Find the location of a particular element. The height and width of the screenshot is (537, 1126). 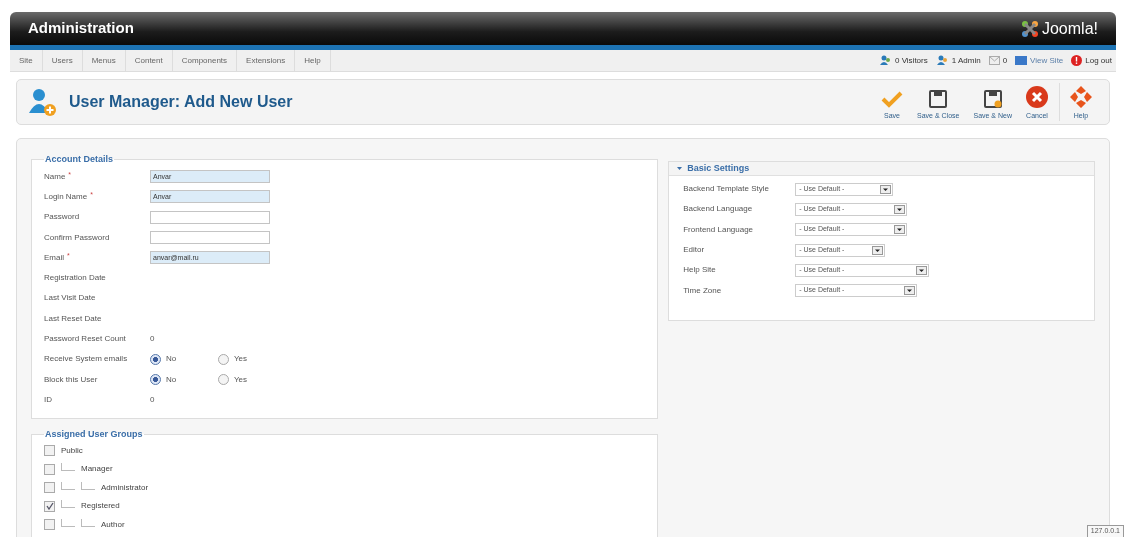

field-label: Password Reset Count is located at coordinates (85, 339).